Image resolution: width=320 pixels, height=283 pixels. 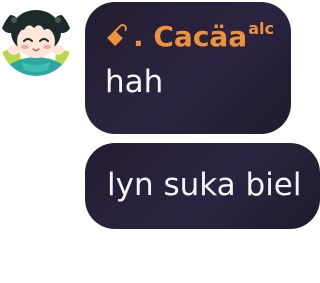 I want to click on sender-name: ꗃ . Cacäa alc, so click(x=198, y=38).